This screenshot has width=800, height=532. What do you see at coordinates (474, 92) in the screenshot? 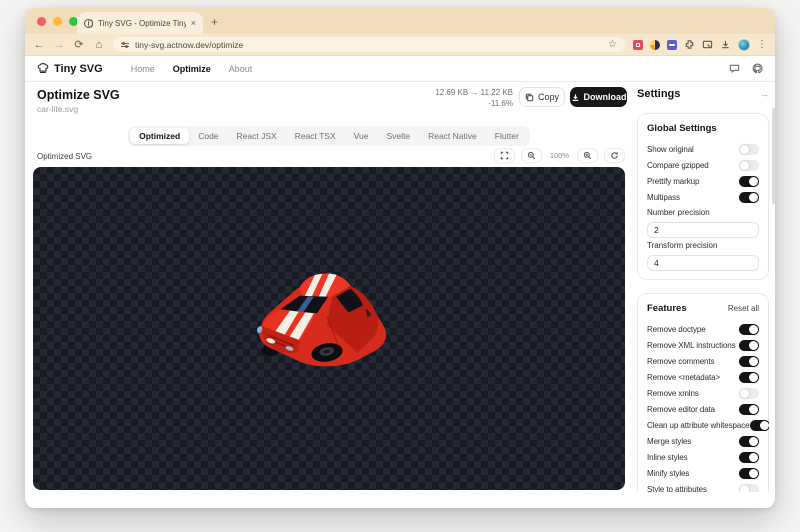
I see `size-before-after: 12.69 KB → 11.22 KB` at bounding box center [474, 92].